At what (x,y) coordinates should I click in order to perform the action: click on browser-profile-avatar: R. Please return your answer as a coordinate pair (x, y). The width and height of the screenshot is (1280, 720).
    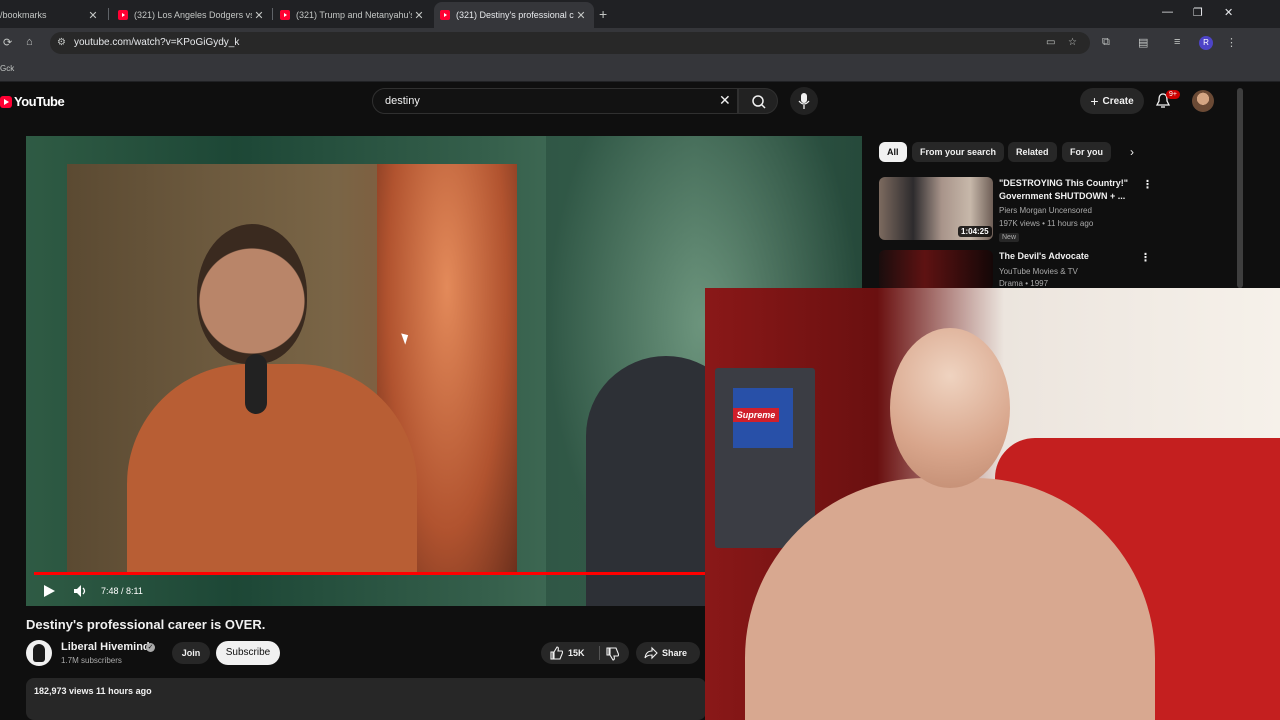
    Looking at the image, I should click on (1206, 43).